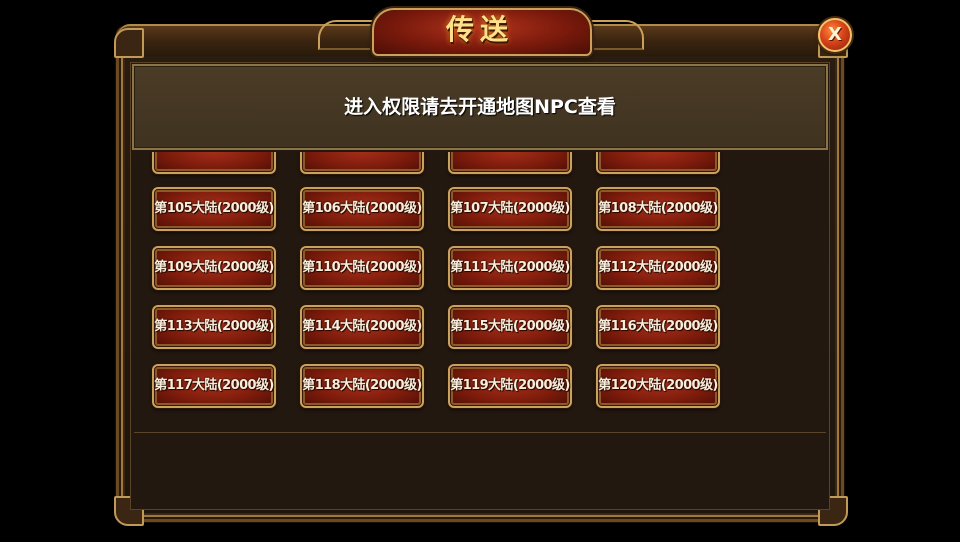  I want to click on map-button: 第114大陆(2000级), so click(362, 327).